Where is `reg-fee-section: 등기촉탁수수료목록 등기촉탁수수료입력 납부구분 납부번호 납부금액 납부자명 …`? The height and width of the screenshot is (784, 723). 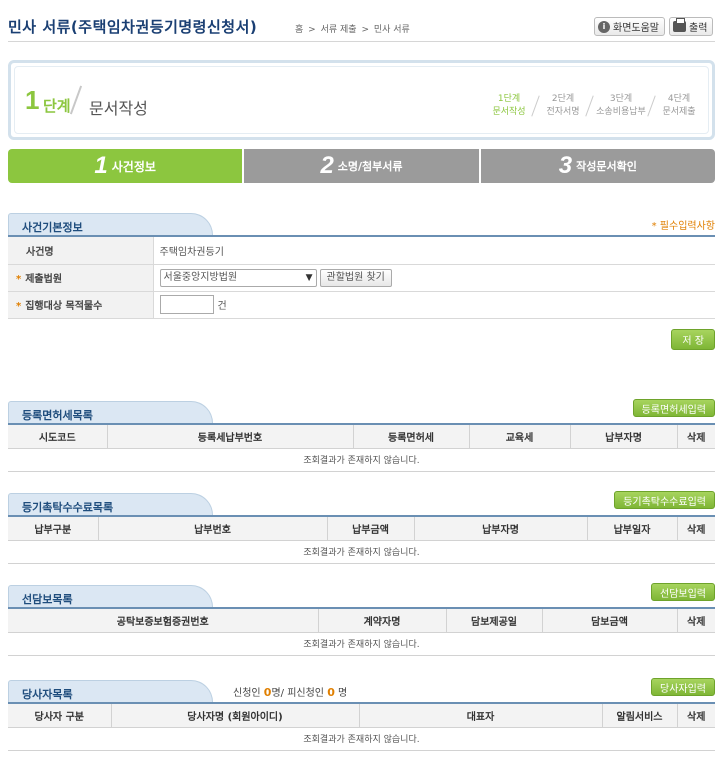 reg-fee-section: 등기촉탁수수료목록 등기촉탁수수료입력 납부구분 납부번호 납부금액 납부자명 … is located at coordinates (361, 528).